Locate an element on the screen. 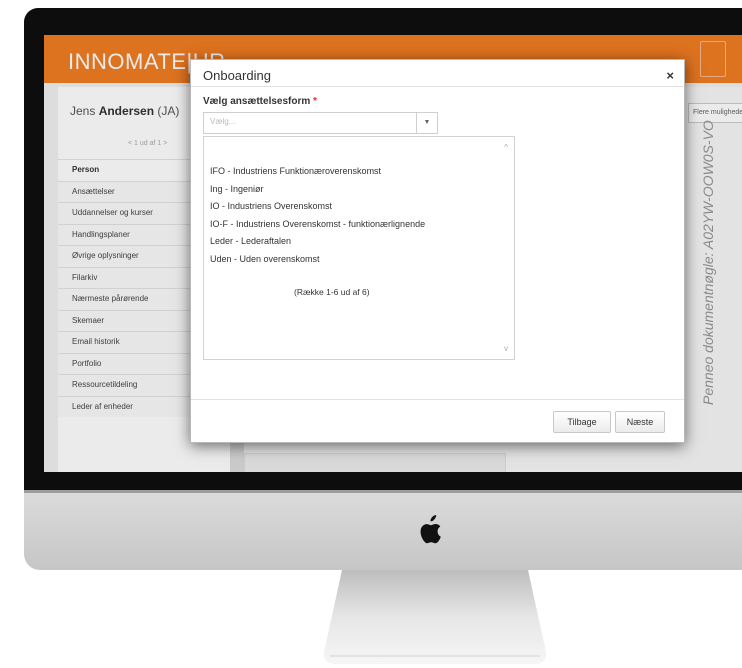 The image size is (742, 668). employment-type-label: Vælg ansættelsesform * is located at coordinates (260, 101).